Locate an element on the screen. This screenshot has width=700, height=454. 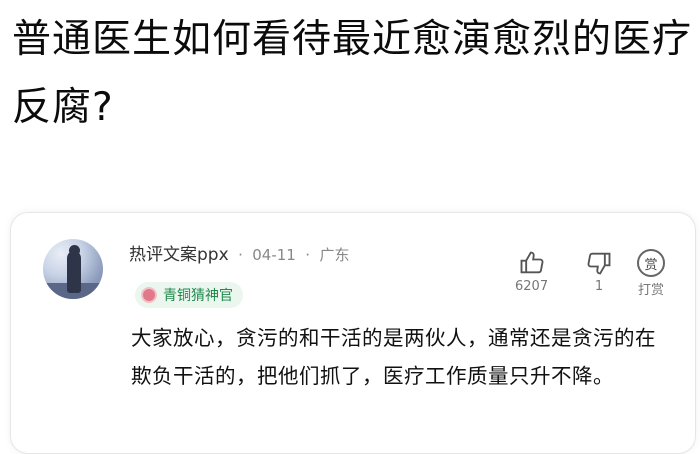
reward-button: 赏 打赏 is located at coordinates (651, 273).